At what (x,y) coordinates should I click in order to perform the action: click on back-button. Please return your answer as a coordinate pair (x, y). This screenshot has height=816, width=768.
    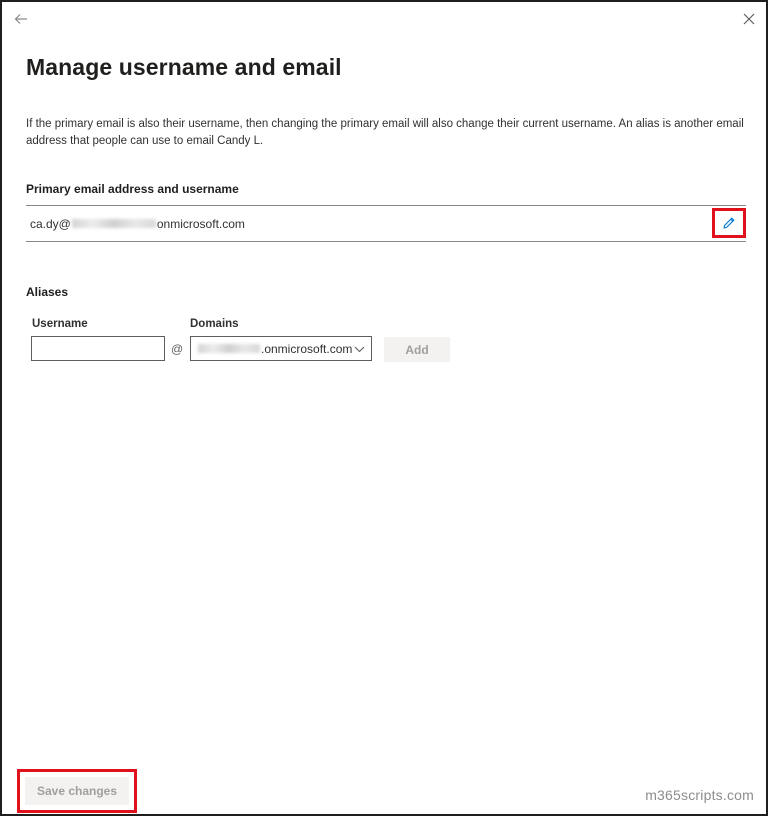
    Looking at the image, I should click on (21, 19).